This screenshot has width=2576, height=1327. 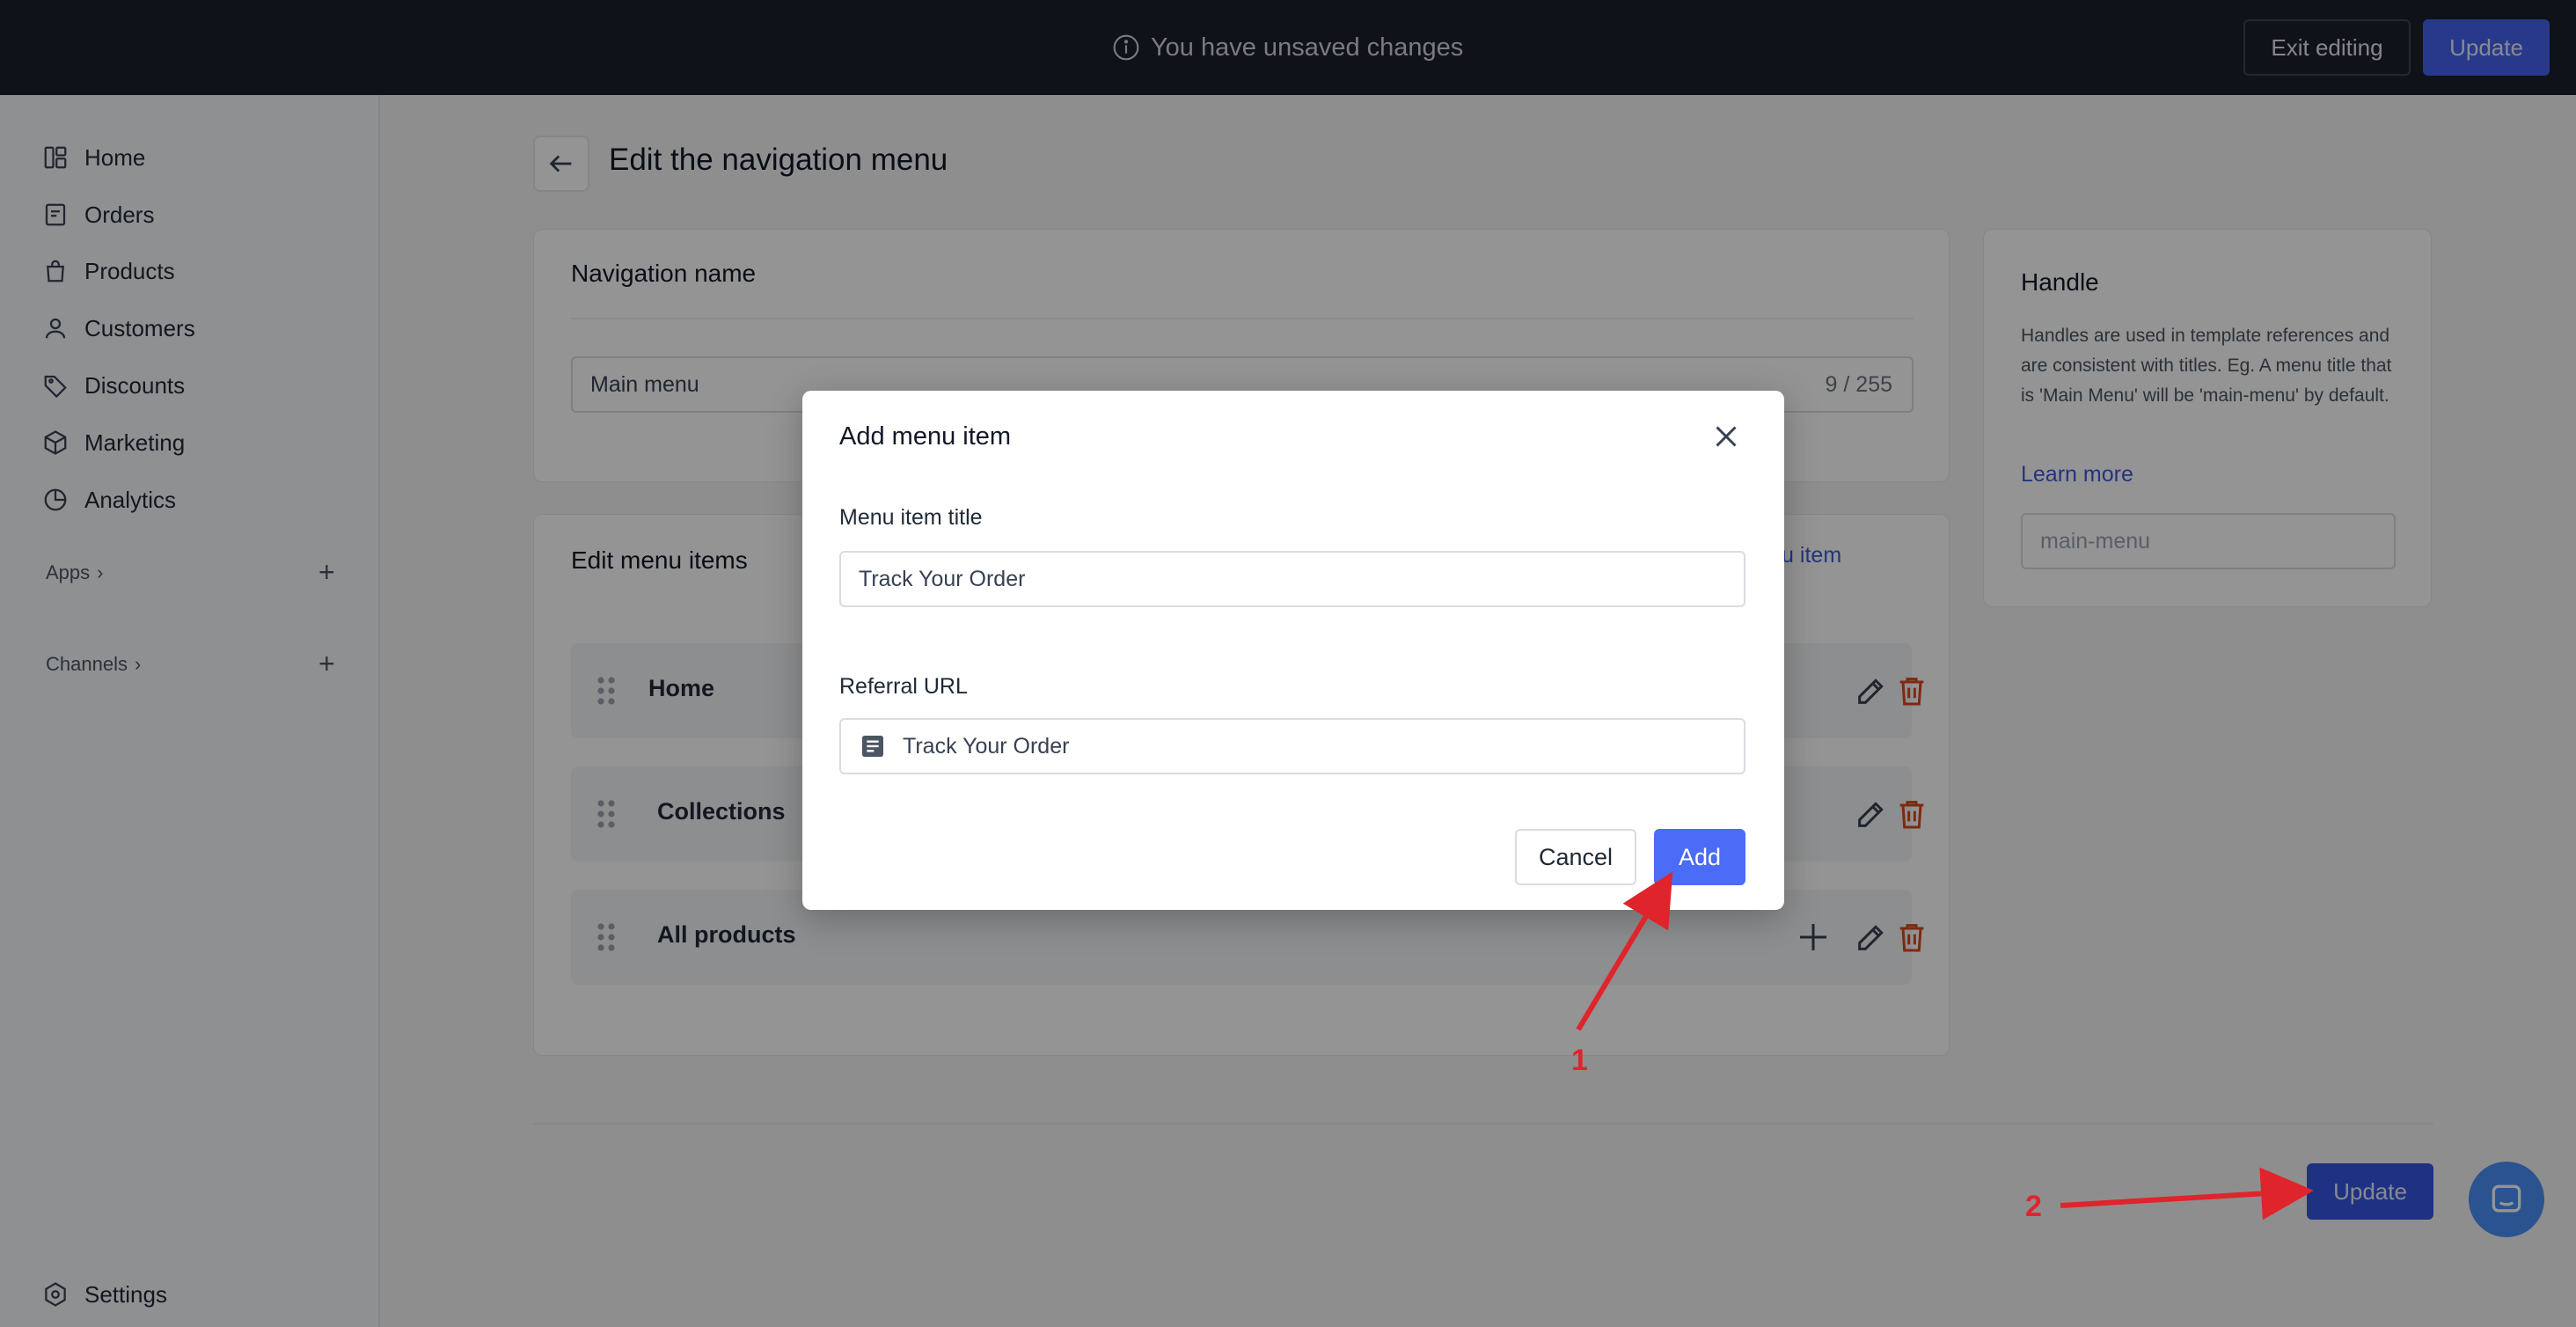 What do you see at coordinates (911, 517) in the screenshot?
I see `menu-item-title-label: Menu item title` at bounding box center [911, 517].